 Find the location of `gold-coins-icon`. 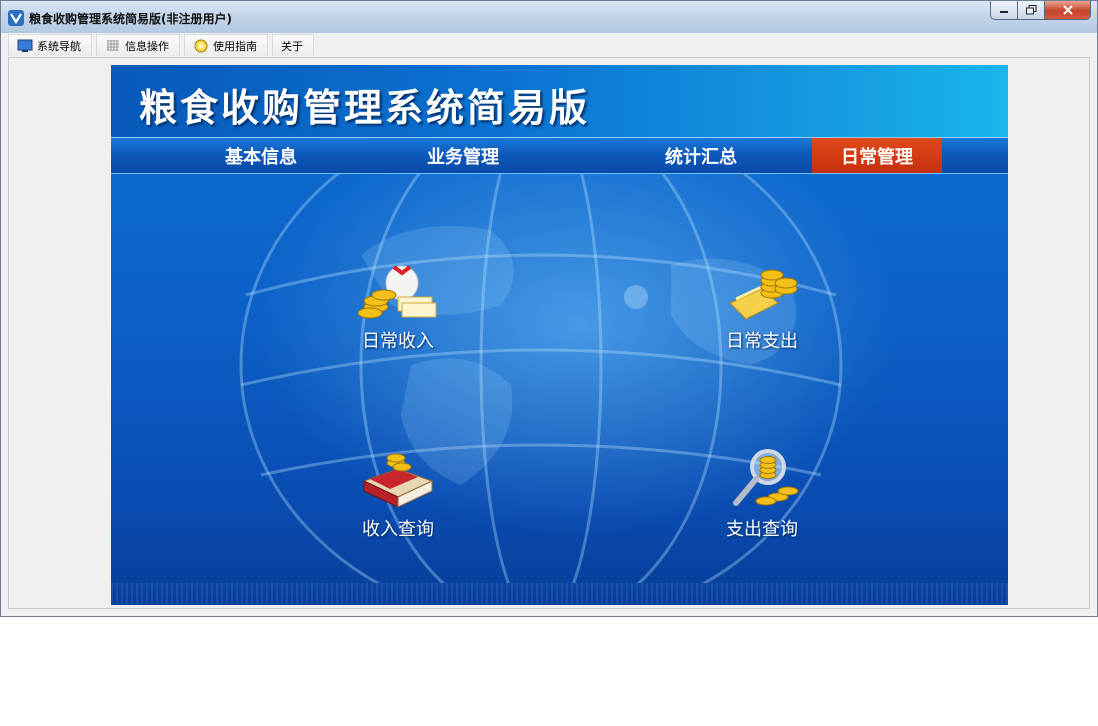

gold-coins-icon is located at coordinates (763, 294).